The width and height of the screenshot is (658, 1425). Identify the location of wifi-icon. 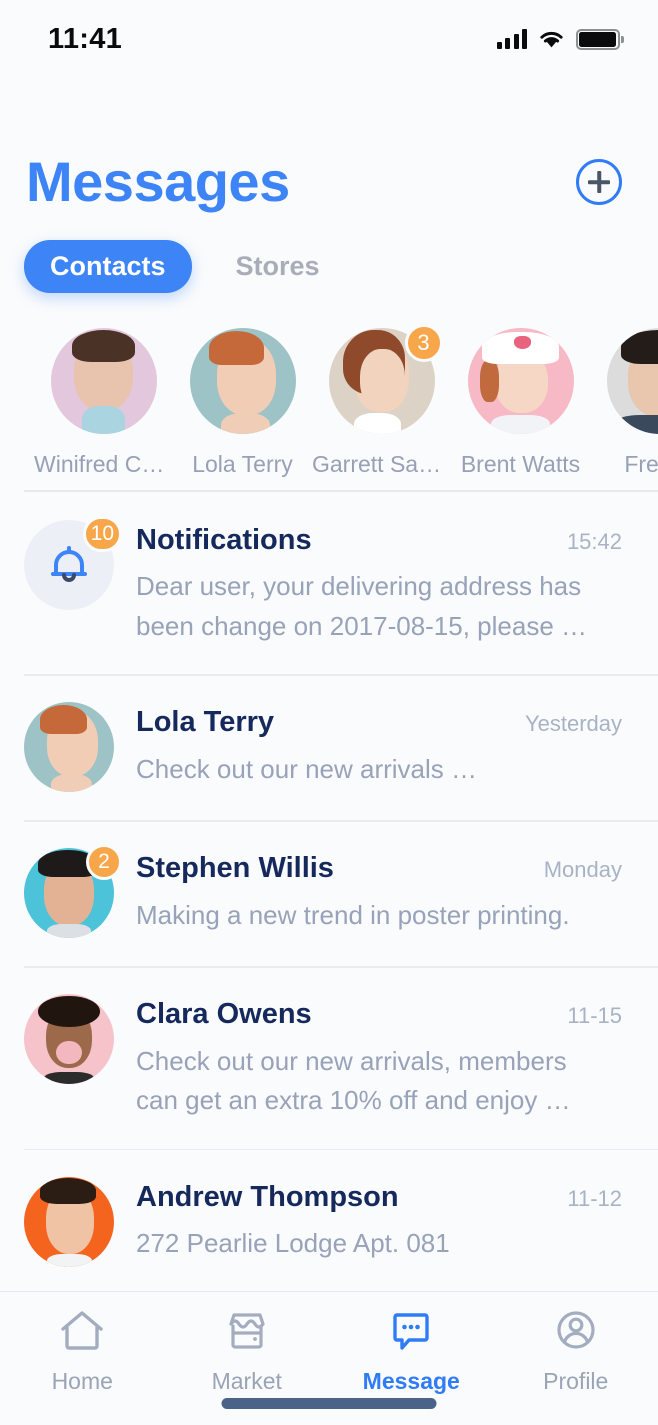
(551, 39).